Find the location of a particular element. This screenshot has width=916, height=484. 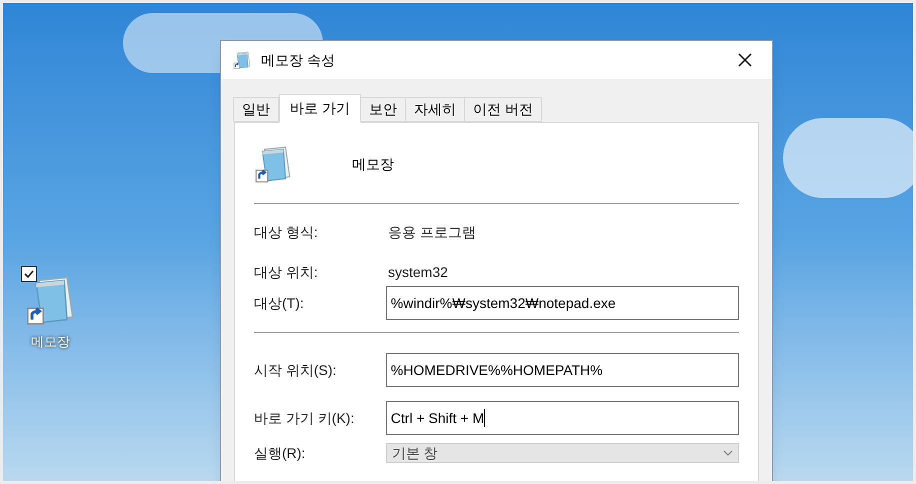

close-icon is located at coordinates (745, 60).